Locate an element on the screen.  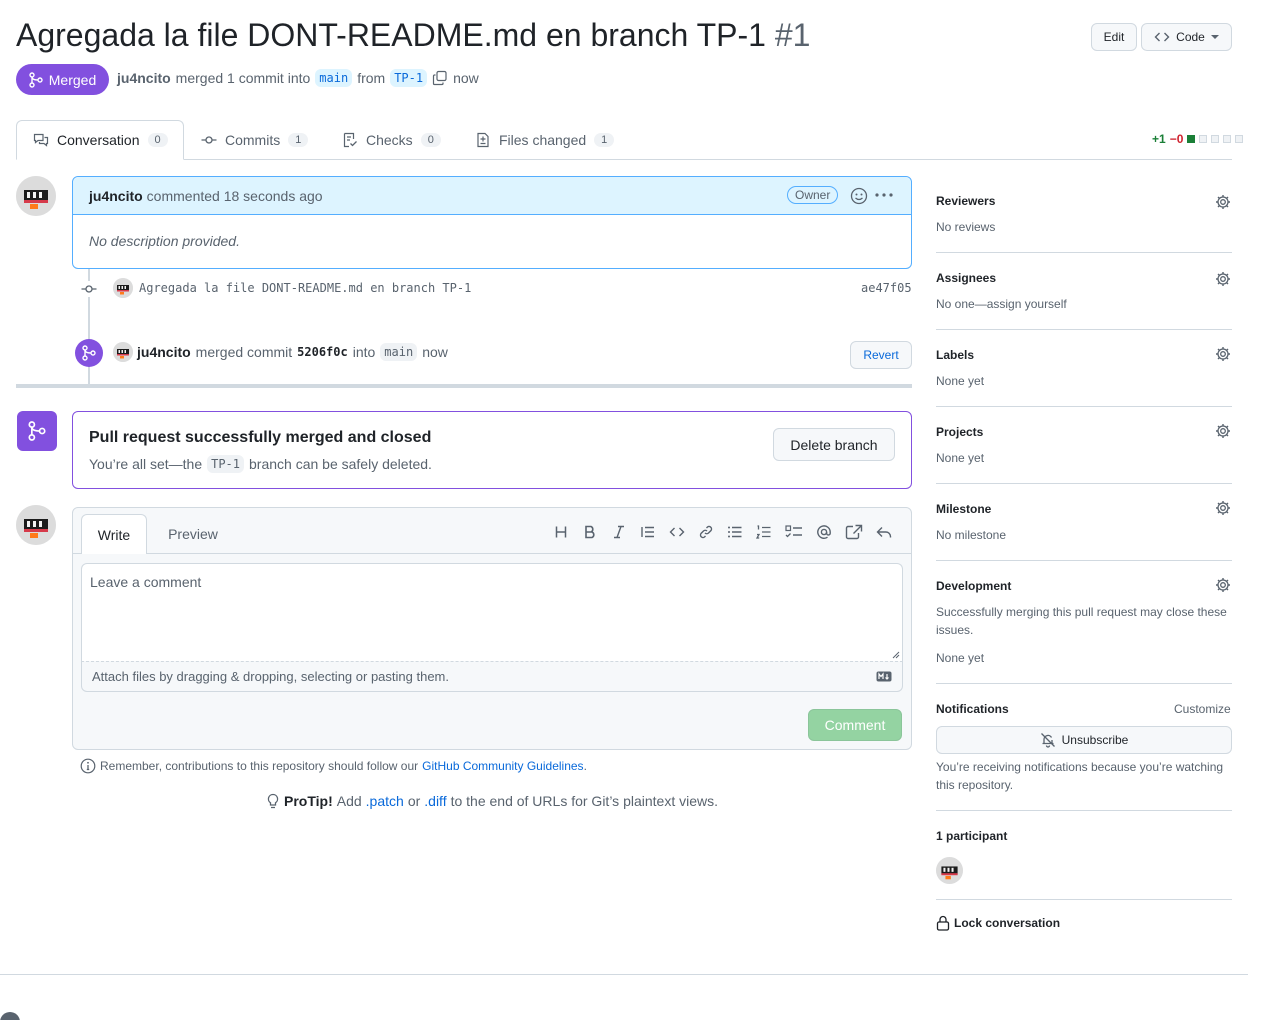
footer-logo-icon is located at coordinates (10, 1016).